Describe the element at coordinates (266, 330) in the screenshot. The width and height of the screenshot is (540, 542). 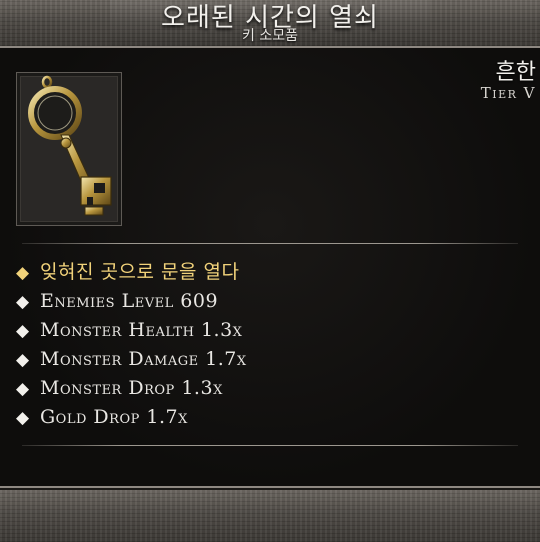
I see `stat-line-monster-health: ◆ Monster Health 1.3x` at that location.